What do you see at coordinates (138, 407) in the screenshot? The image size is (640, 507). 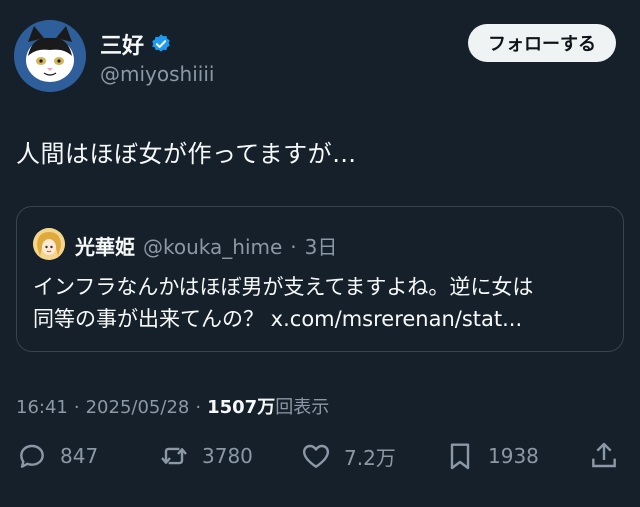 I see `tweet-date: 2025/05/28` at bounding box center [138, 407].